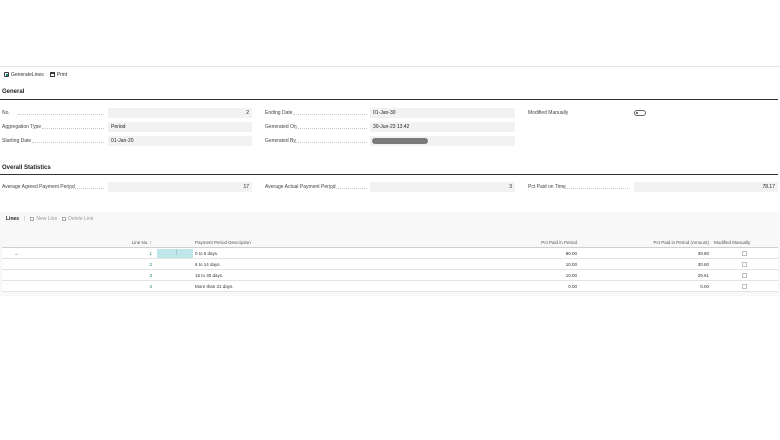  I want to click on print-label: Print, so click(62, 74).